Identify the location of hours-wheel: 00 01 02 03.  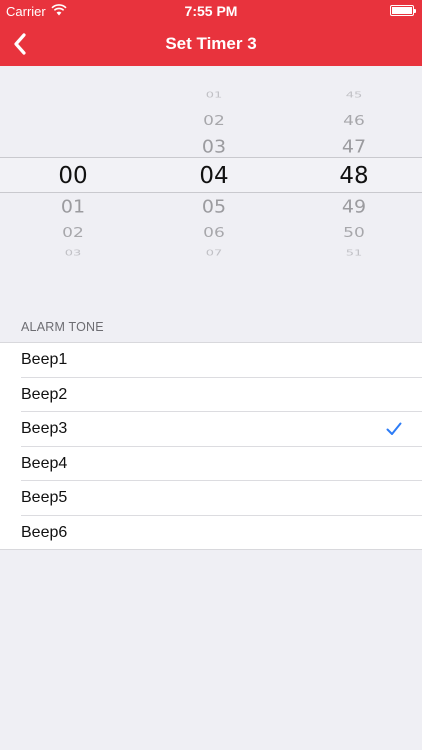
(73, 173).